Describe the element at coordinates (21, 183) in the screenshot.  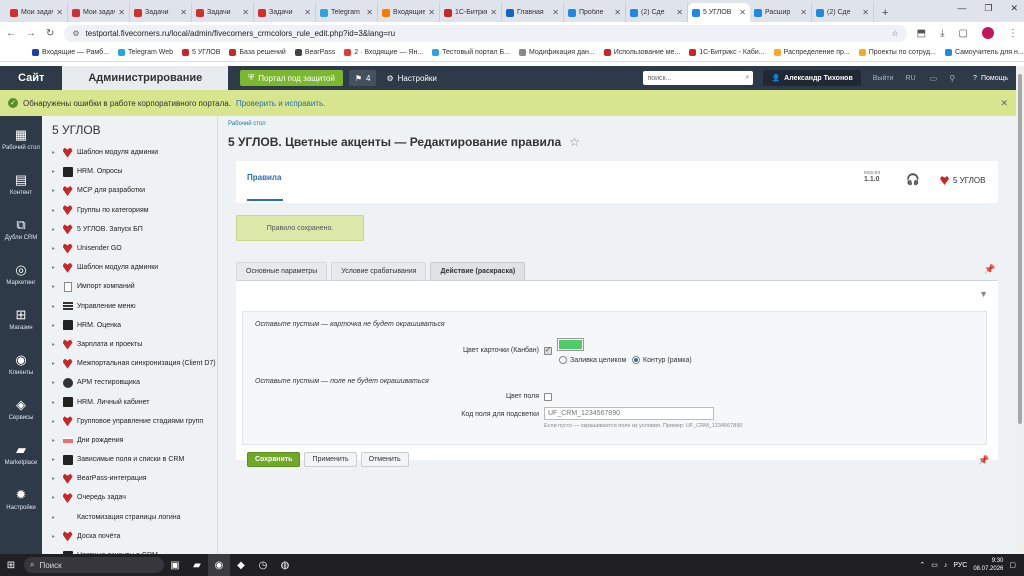
I see `iconbar-item: ▤ Контент` at that location.